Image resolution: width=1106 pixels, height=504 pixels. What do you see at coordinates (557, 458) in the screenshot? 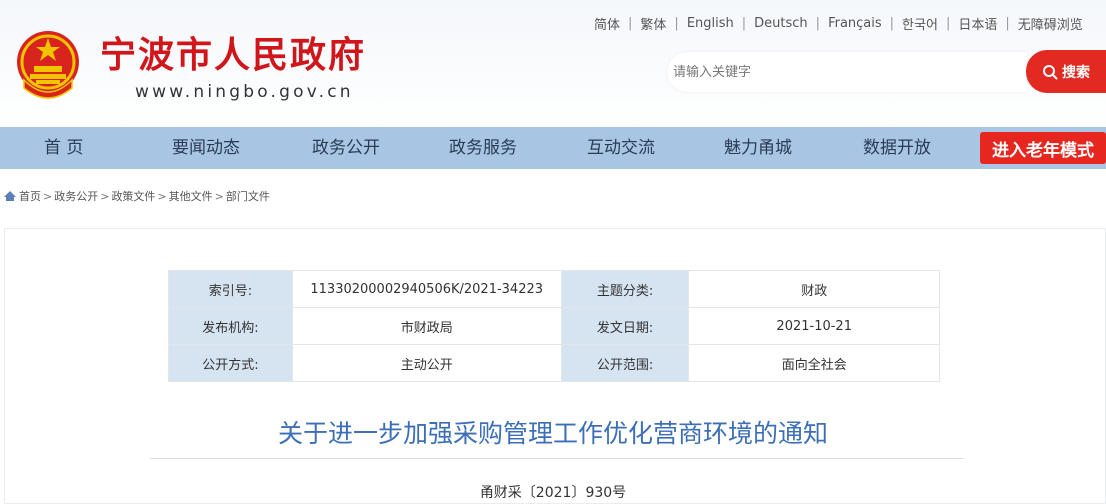
I see `title-divider` at bounding box center [557, 458].